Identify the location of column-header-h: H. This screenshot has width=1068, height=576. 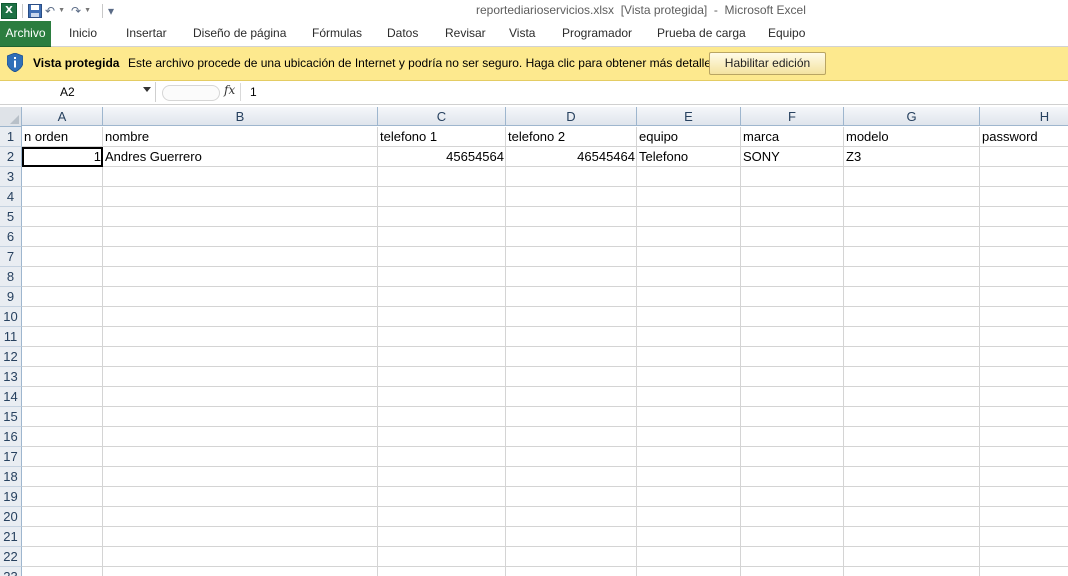
(1024, 116).